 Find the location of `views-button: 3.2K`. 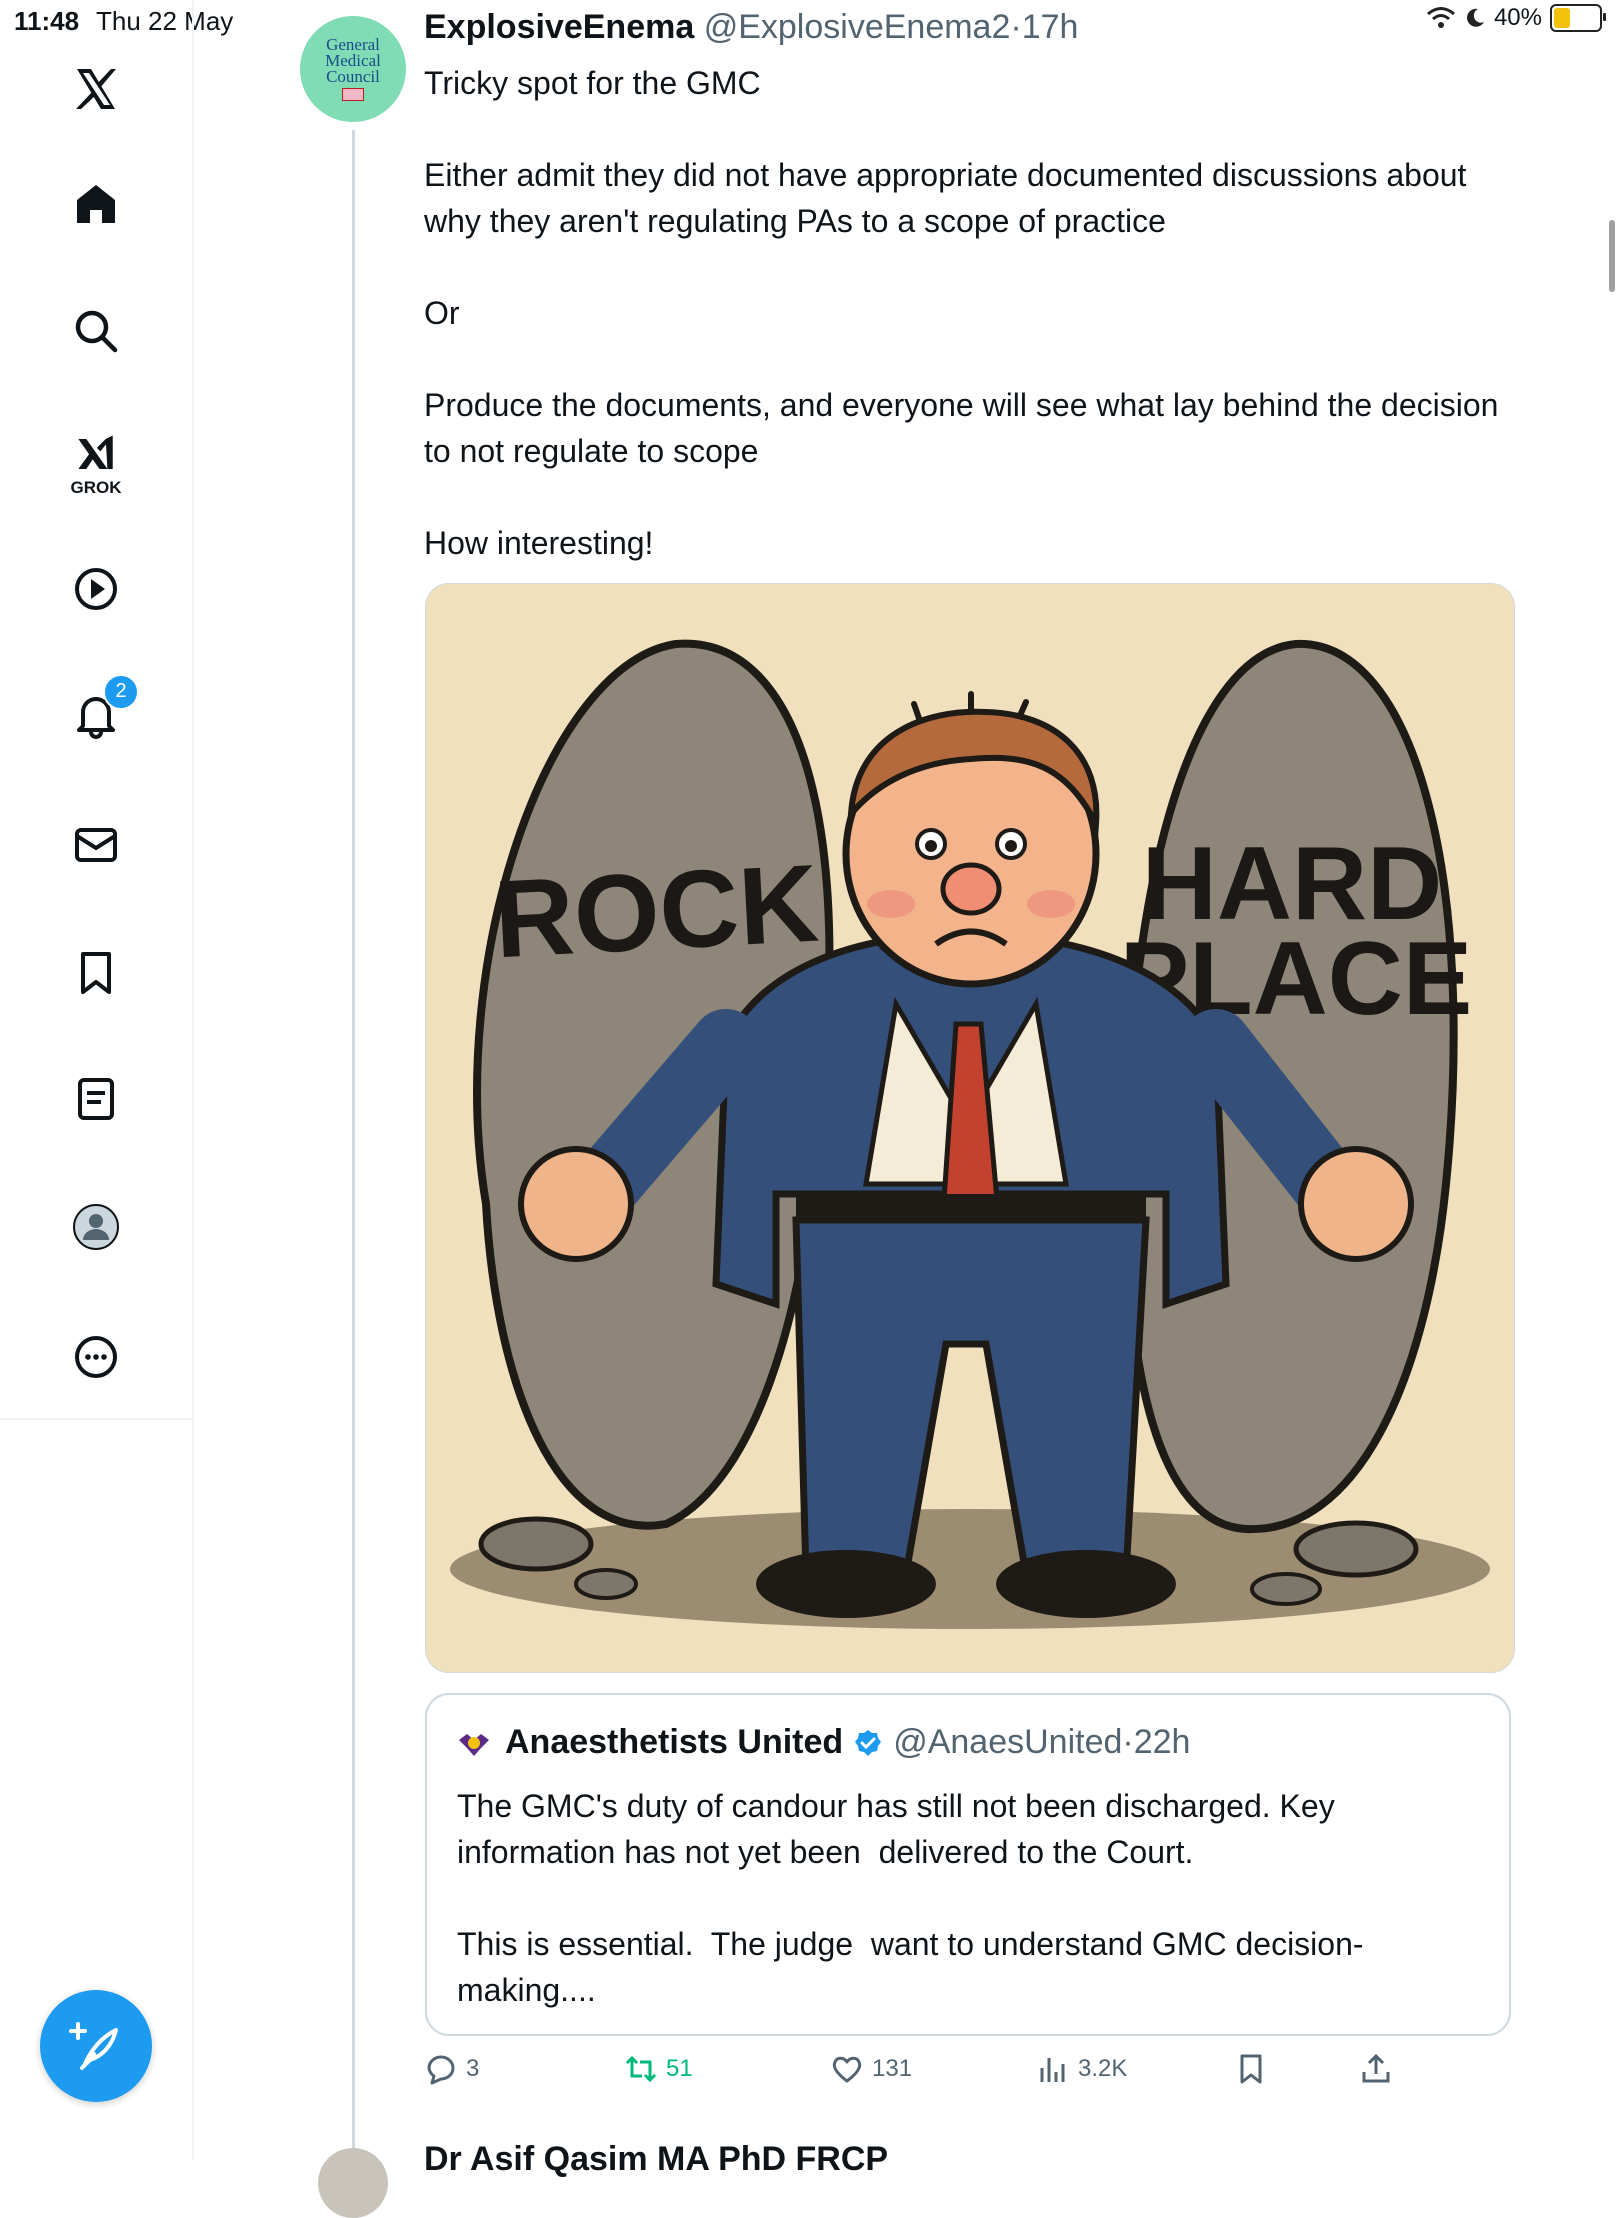

views-button: 3.2K is located at coordinates (1081, 2069).